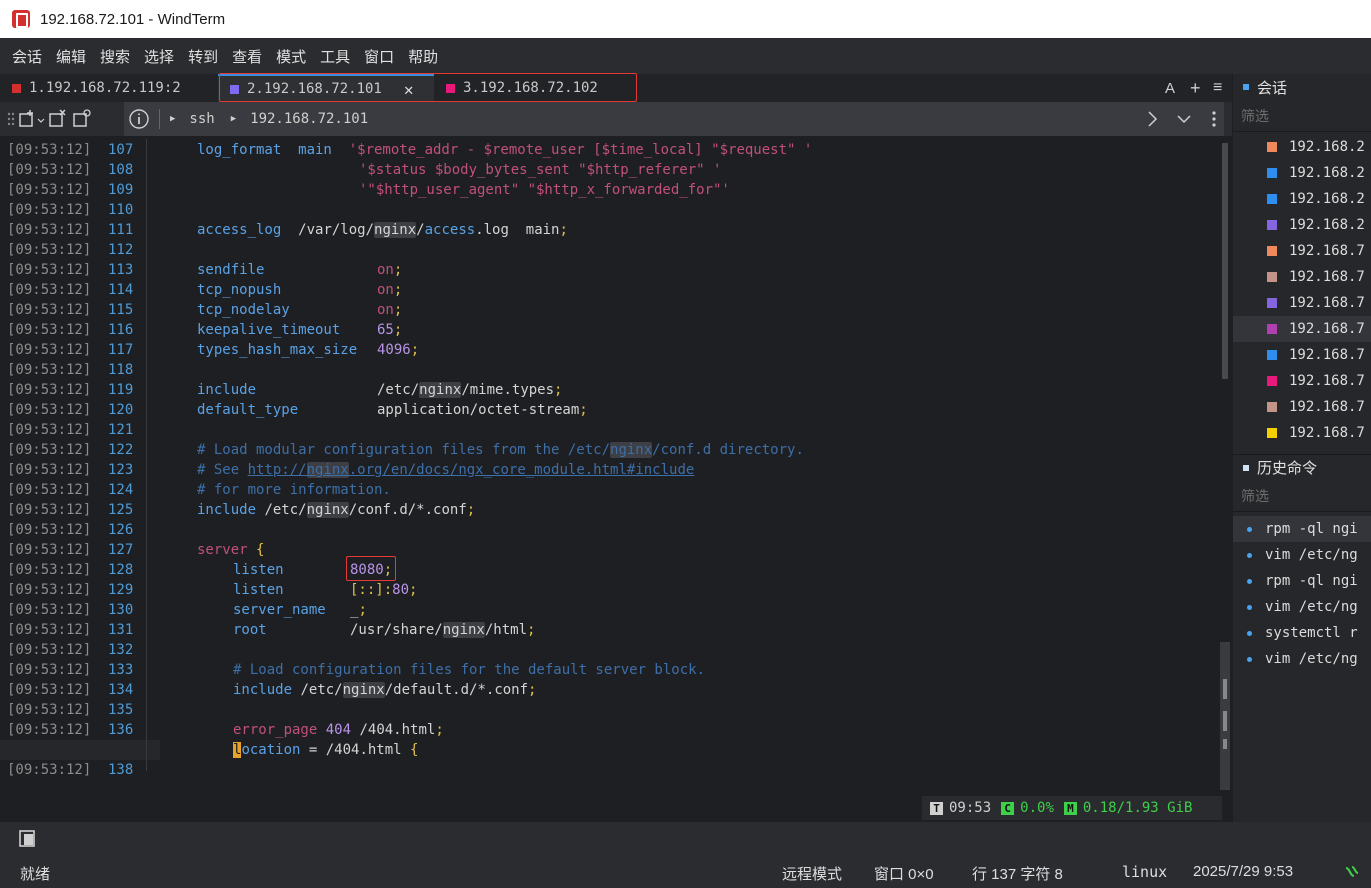 The width and height of the screenshot is (1371, 888). I want to click on address-bar: ▶ ssh ▶ 192.168.72.101, so click(674, 119).